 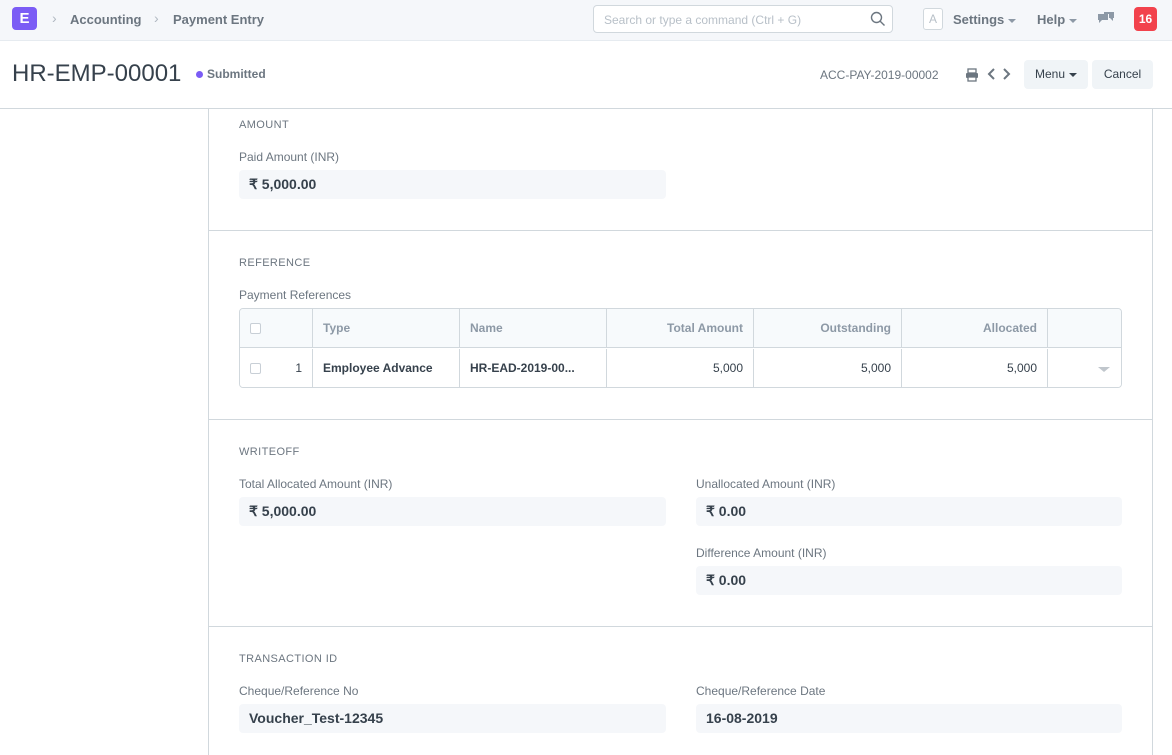 I want to click on row-checkbox, so click(x=255, y=368).